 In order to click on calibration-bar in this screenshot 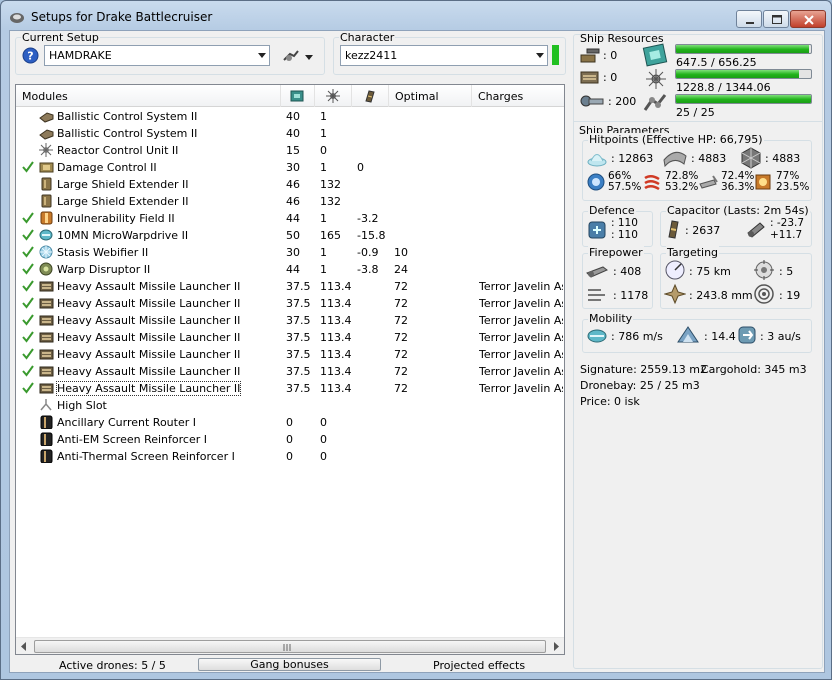, I will do `click(743, 99)`.